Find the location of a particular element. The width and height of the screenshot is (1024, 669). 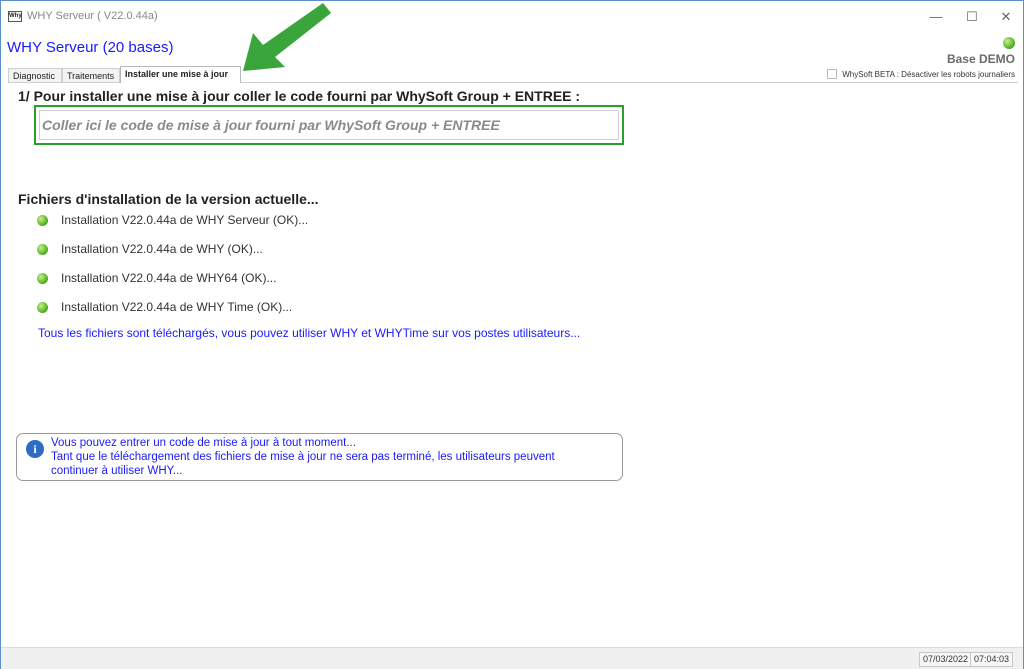

update-code-input is located at coordinates (329, 125).